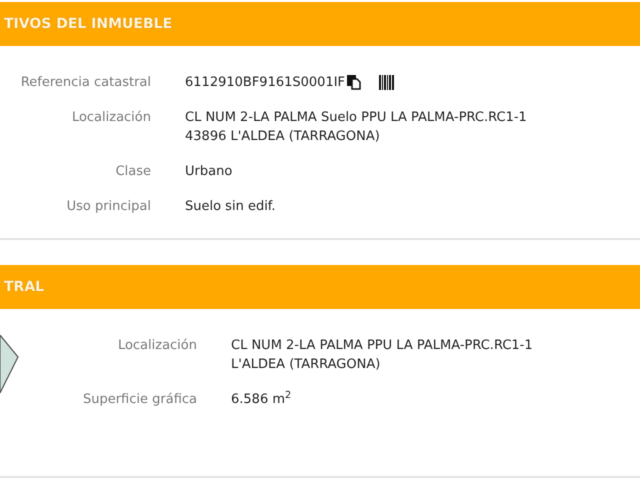  I want to click on field-value: Suelo sin edif., so click(230, 207).